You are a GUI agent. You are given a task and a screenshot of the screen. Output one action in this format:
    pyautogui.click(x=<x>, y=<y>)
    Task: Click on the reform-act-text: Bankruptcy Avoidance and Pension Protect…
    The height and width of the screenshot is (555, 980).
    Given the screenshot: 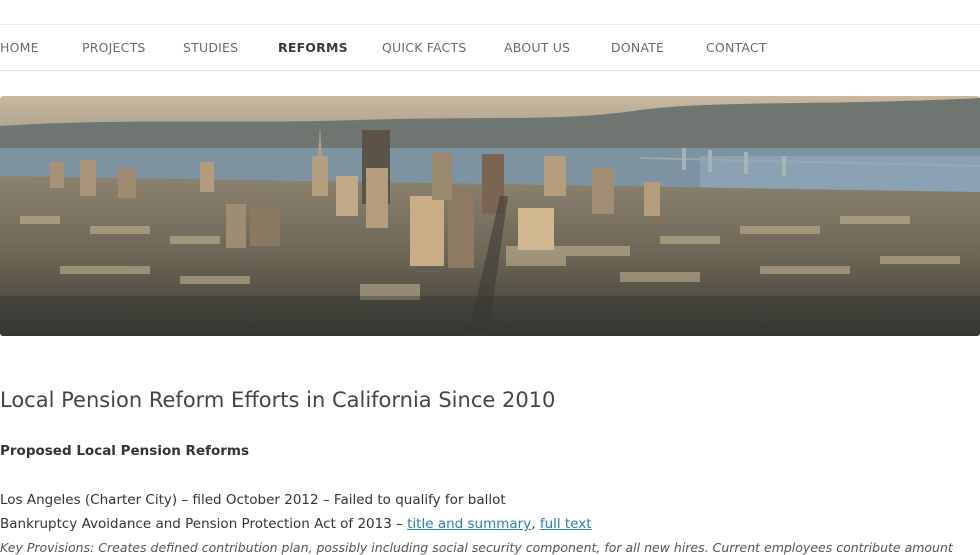 What is the action you would take?
    pyautogui.click(x=204, y=524)
    